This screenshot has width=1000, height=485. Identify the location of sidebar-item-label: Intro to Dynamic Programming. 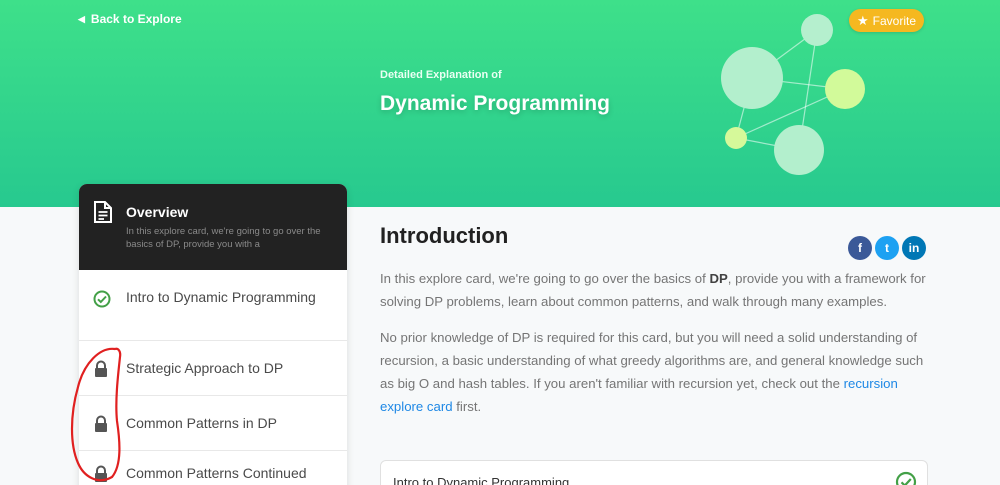
(221, 297).